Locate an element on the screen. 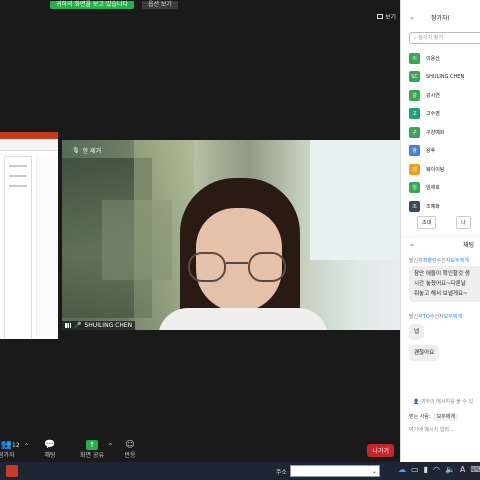 This screenshot has height=480, width=480. reactions-icon: ☺ is located at coordinates (130, 445).